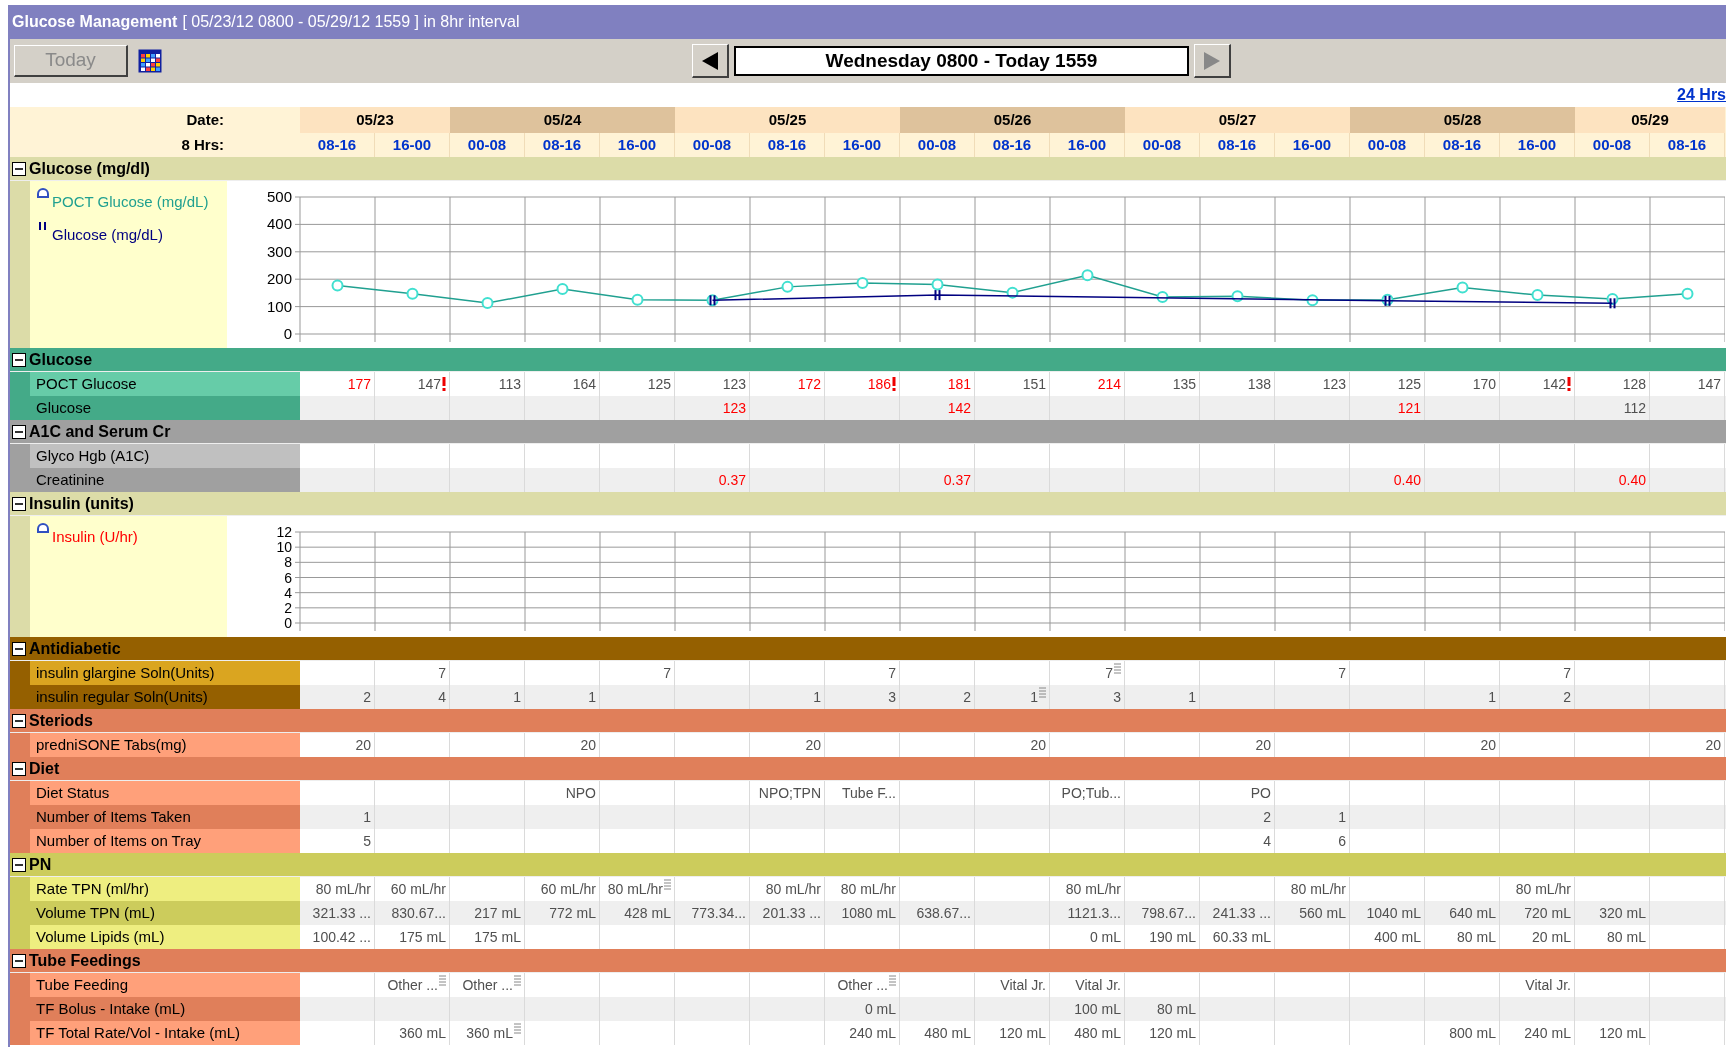  What do you see at coordinates (155, 697) in the screenshot?
I see `row-label: insulin regular Soln(Units)` at bounding box center [155, 697].